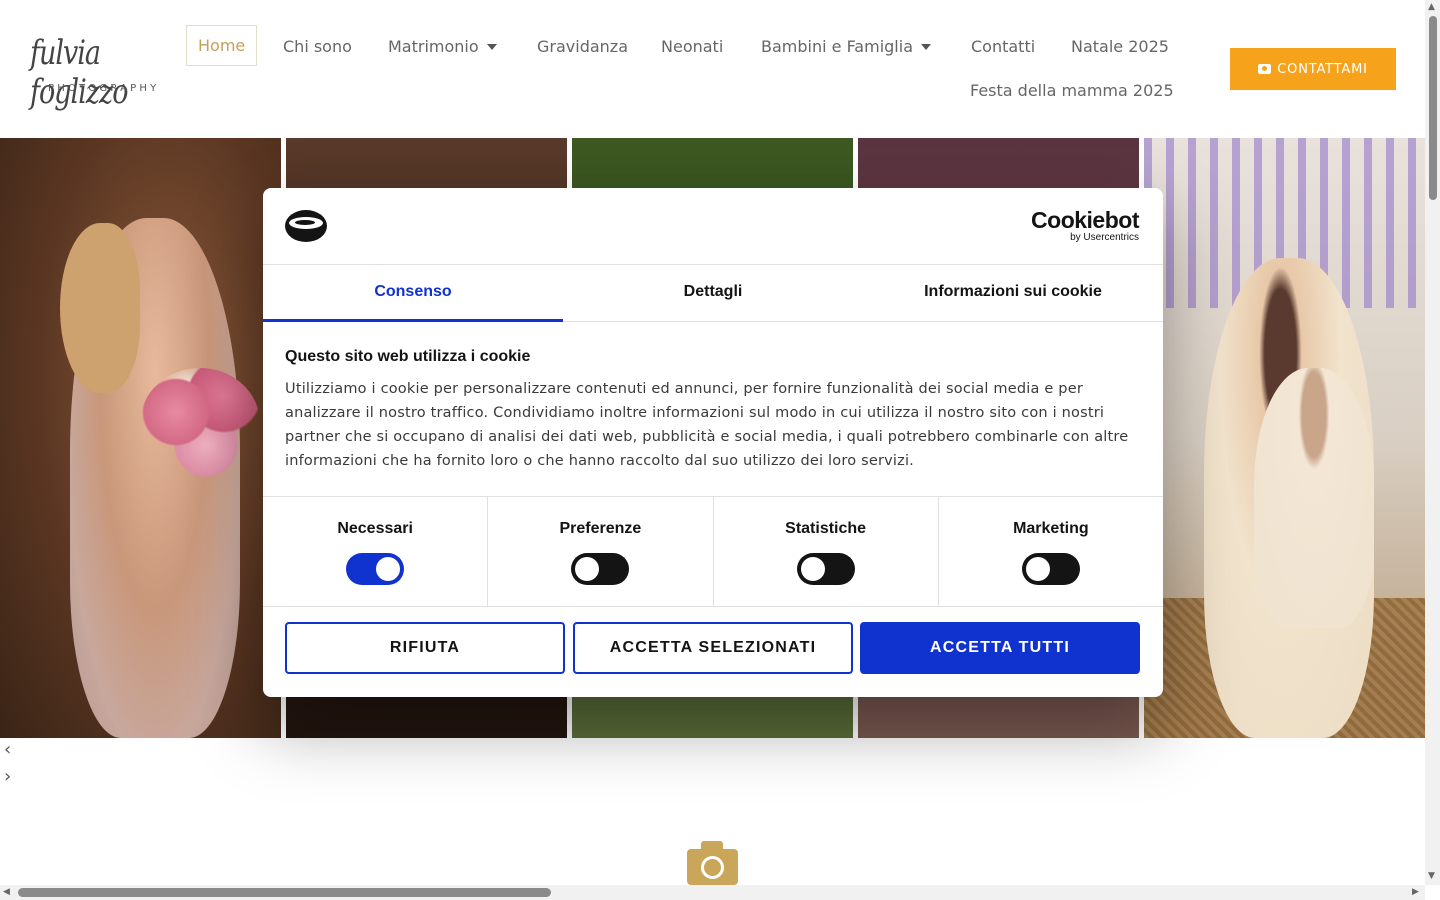  Describe the element at coordinates (837, 46) in the screenshot. I see `nav-bambini-famiglia-label: Bambini e Famiglia` at that location.